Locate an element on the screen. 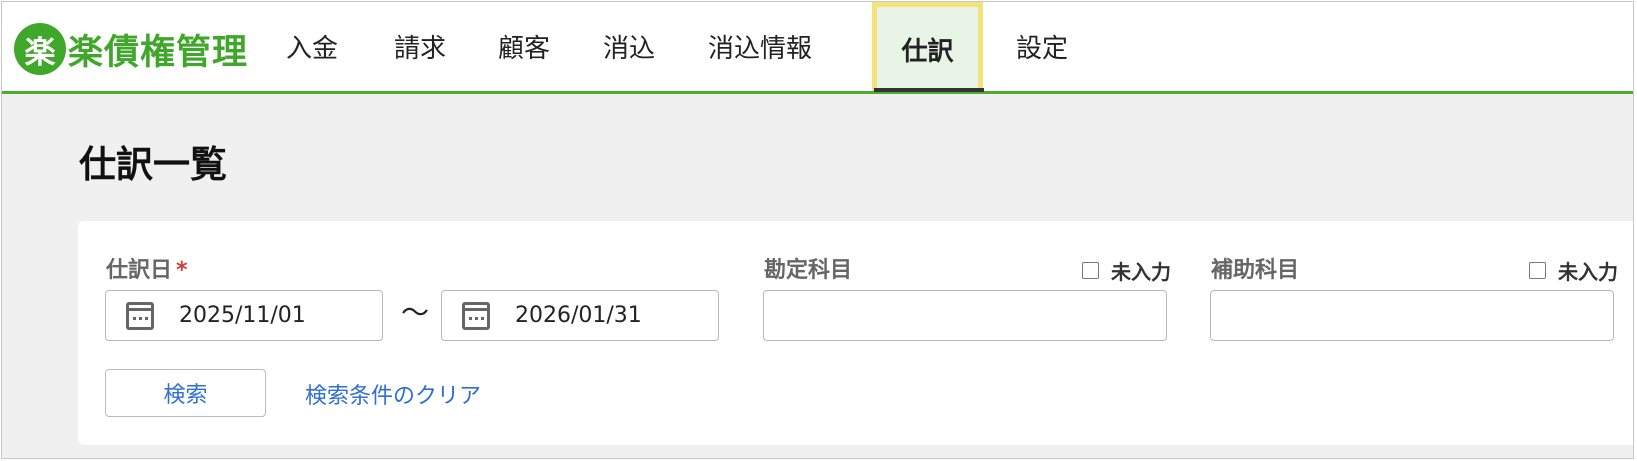  active-tab-indicator is located at coordinates (929, 90).